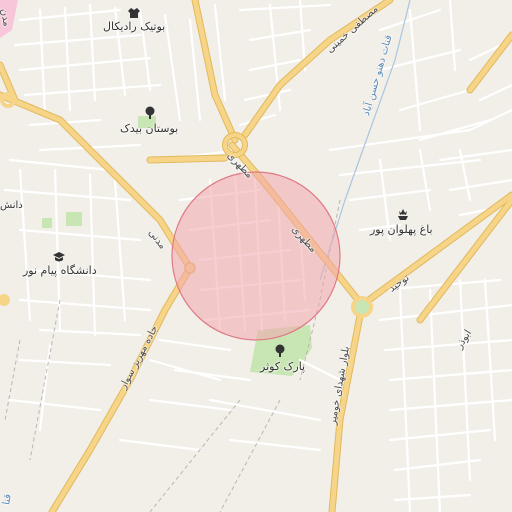  I want to click on place-label-park-bidak: بوستان بیدک, so click(149, 128).